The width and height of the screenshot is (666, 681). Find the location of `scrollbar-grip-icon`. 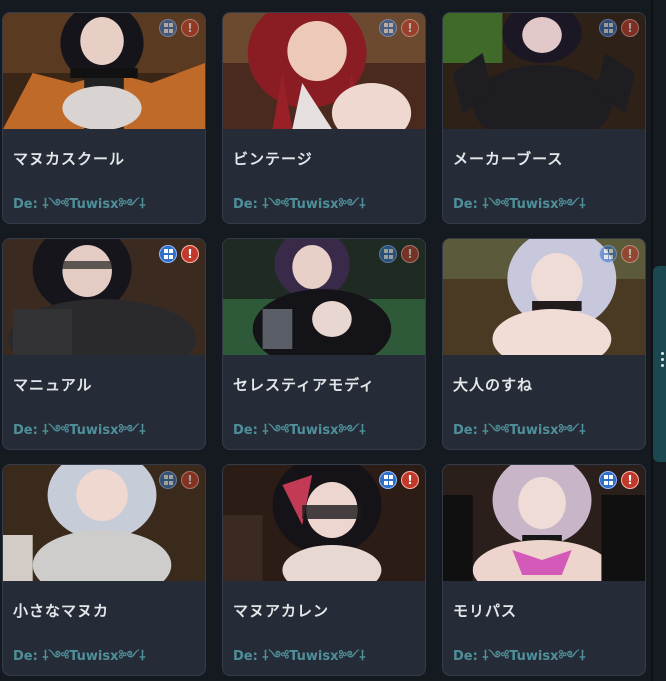

scrollbar-grip-icon is located at coordinates (662, 359).